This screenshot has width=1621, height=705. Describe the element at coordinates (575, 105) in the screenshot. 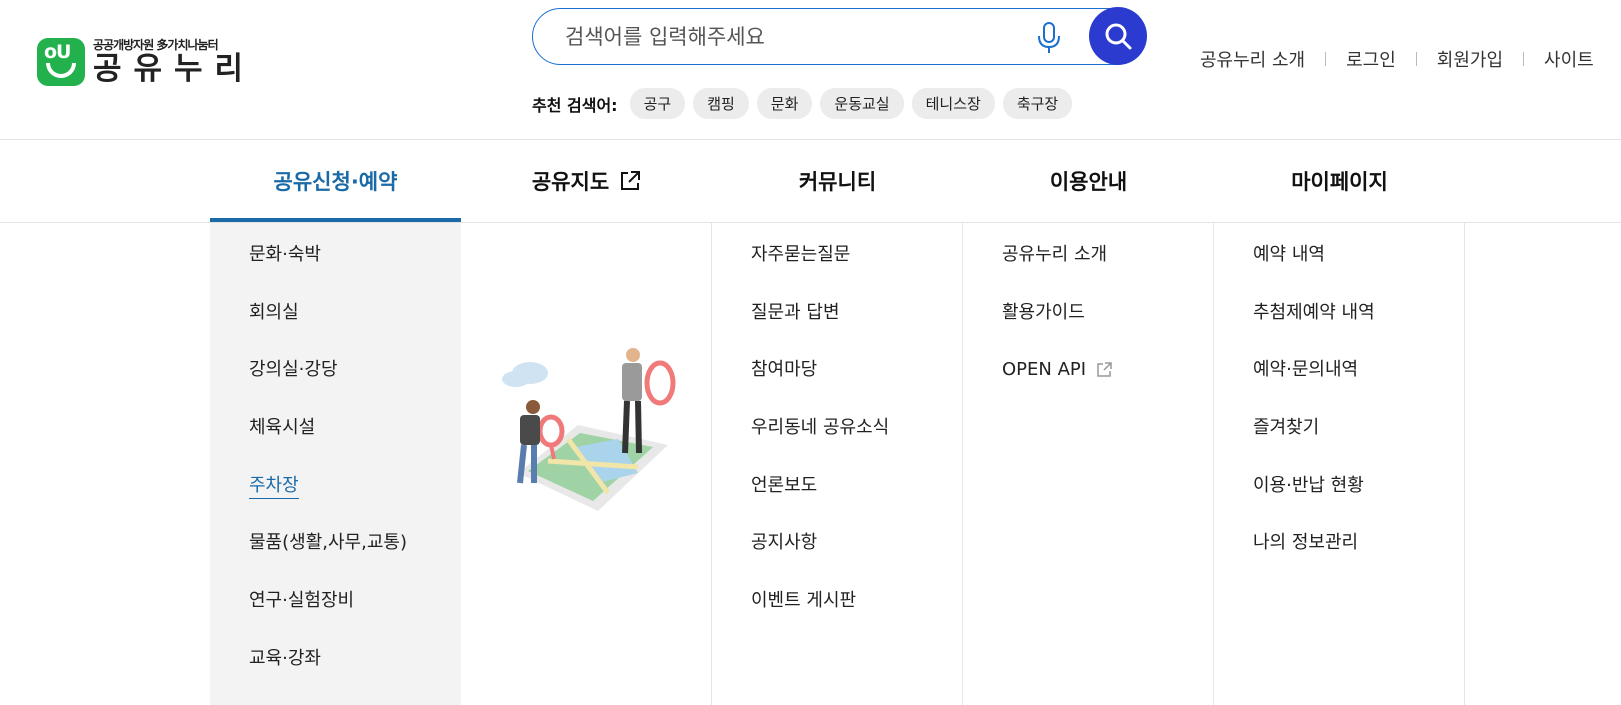

I see `recommended-label: 추천 검색어:` at that location.